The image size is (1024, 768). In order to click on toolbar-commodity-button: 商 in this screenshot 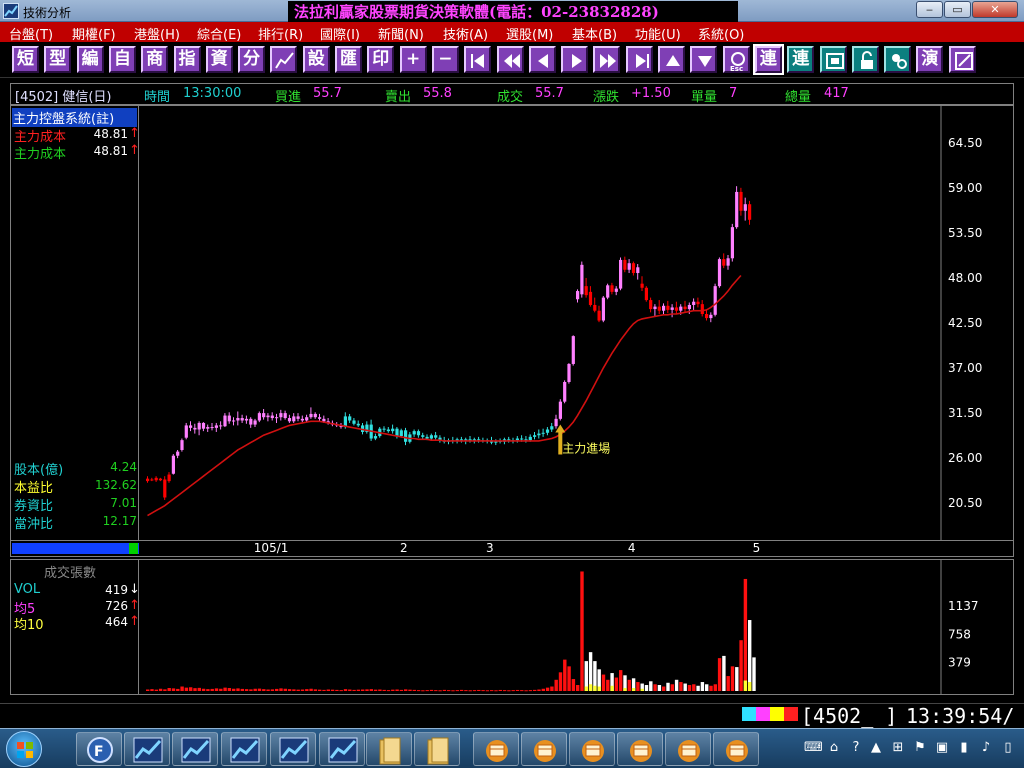, I will do `click(155, 59)`.